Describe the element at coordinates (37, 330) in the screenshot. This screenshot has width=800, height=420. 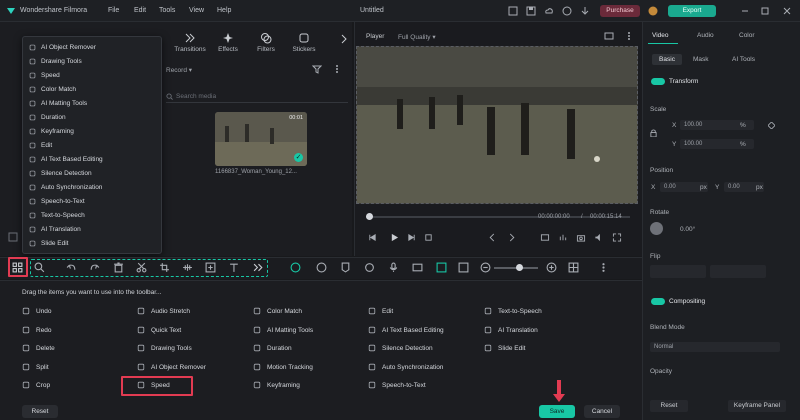
I see `tool-item-redo: Redo` at that location.